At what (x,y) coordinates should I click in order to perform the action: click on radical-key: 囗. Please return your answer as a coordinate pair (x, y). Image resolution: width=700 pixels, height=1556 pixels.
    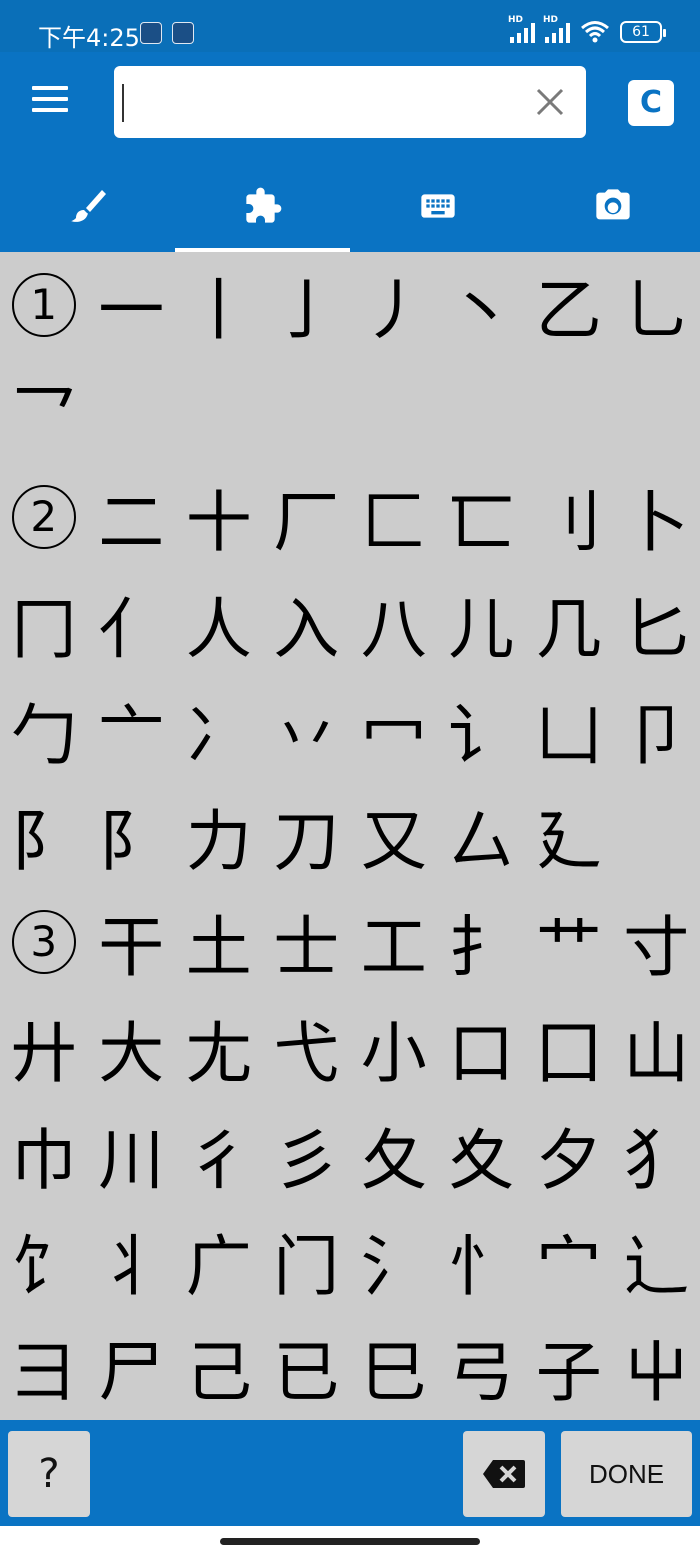
    Looking at the image, I should click on (569, 1048).